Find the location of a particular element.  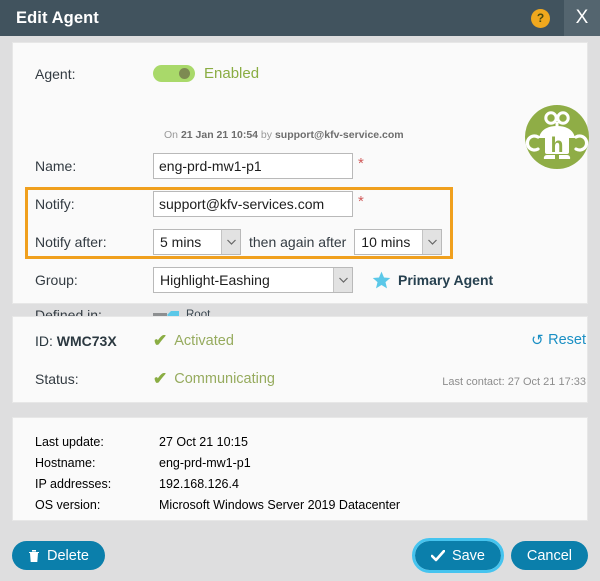

notify-after-second-select: 10 mins is located at coordinates (398, 242).